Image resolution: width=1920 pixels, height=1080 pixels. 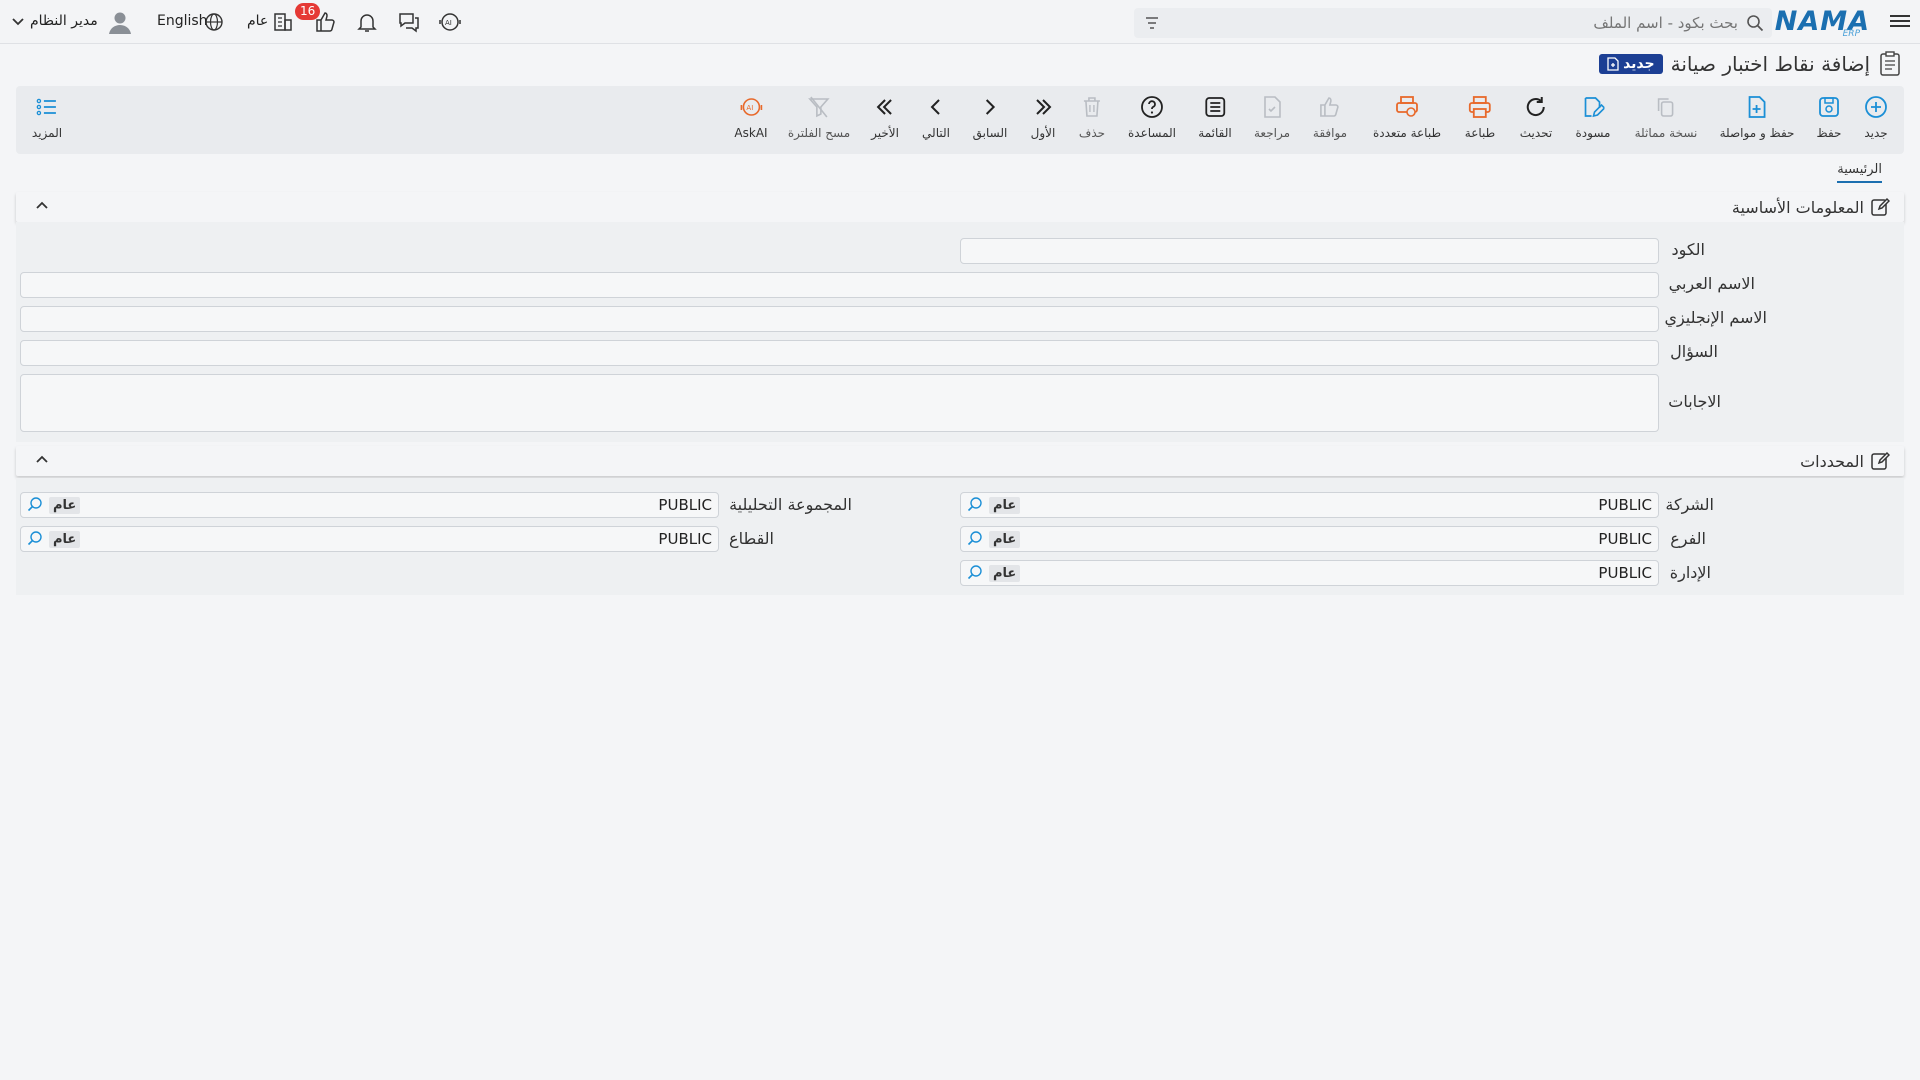 I want to click on basic-info-header: المعلومات الأساسية, so click(x=960, y=207).